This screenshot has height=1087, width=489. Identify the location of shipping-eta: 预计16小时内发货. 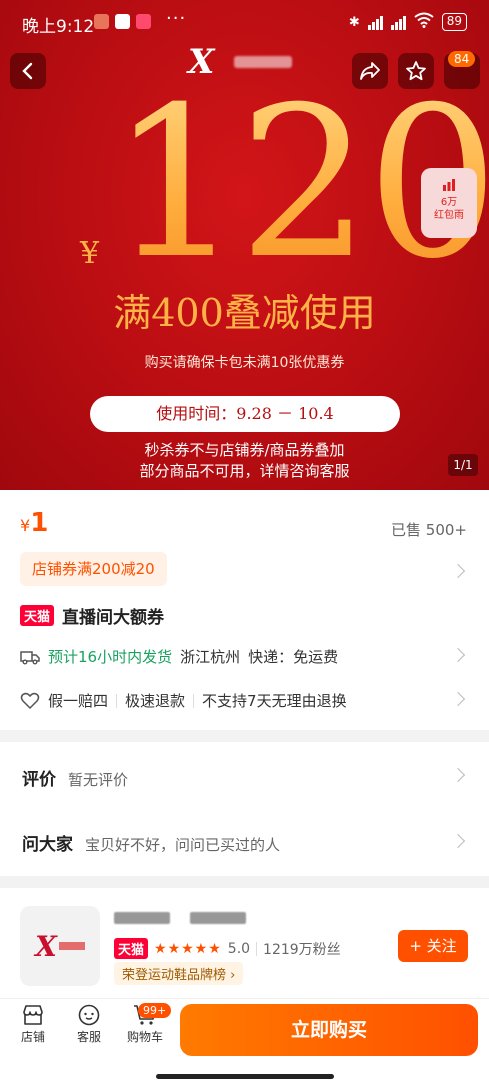
(110, 657).